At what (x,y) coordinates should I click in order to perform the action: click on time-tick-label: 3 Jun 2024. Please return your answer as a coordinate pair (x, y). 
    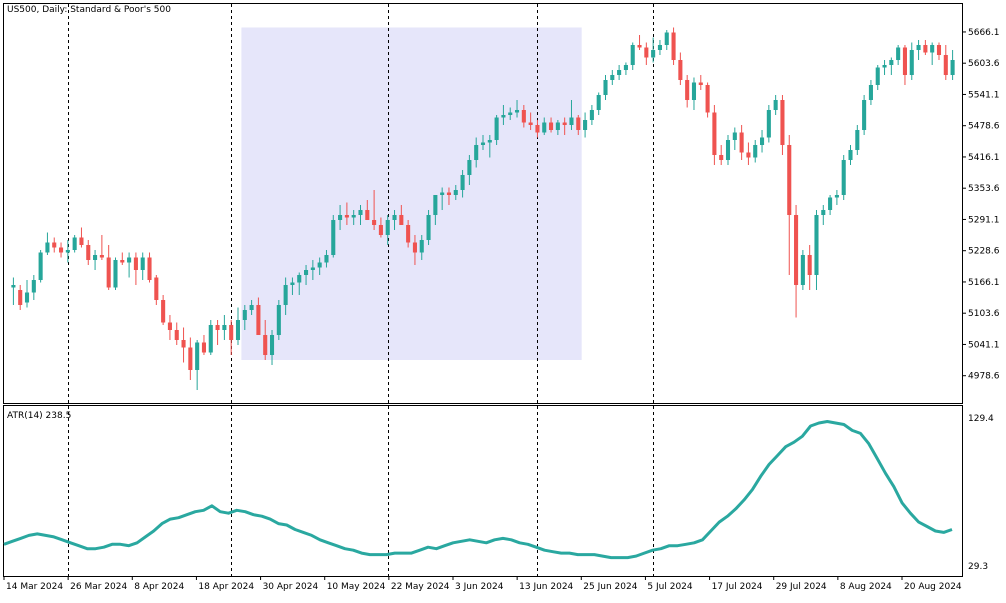
    Looking at the image, I should click on (479, 587).